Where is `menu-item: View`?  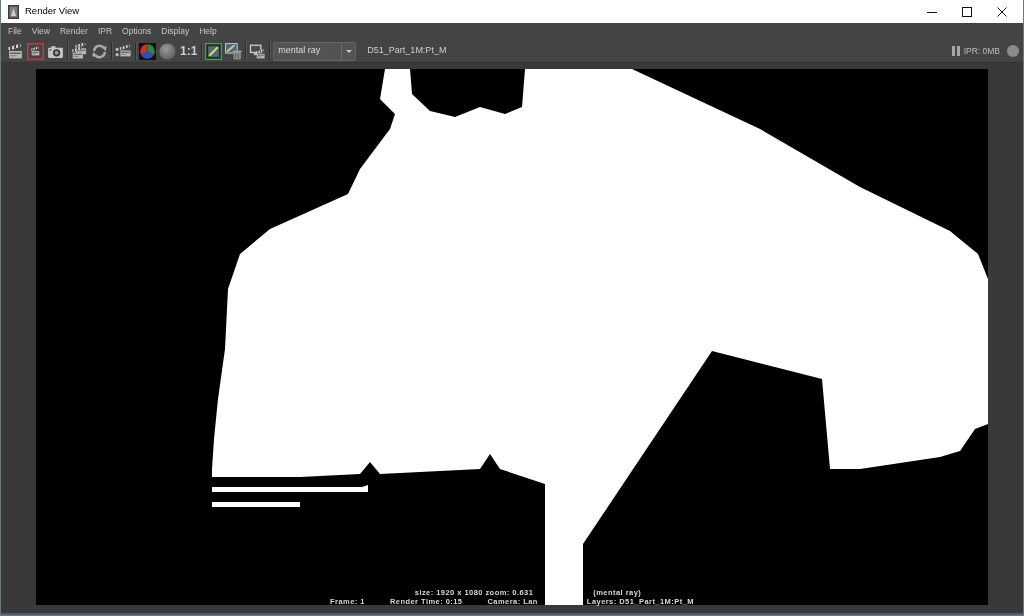
menu-item: View is located at coordinates (40, 31).